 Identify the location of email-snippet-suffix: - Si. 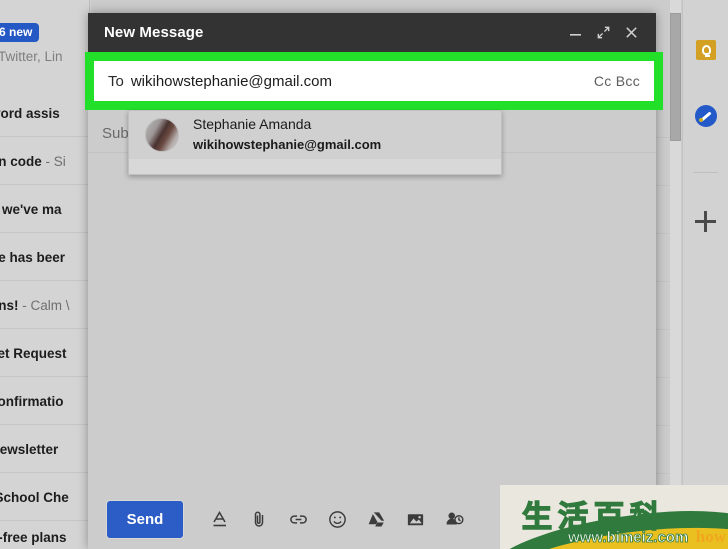
(53, 161).